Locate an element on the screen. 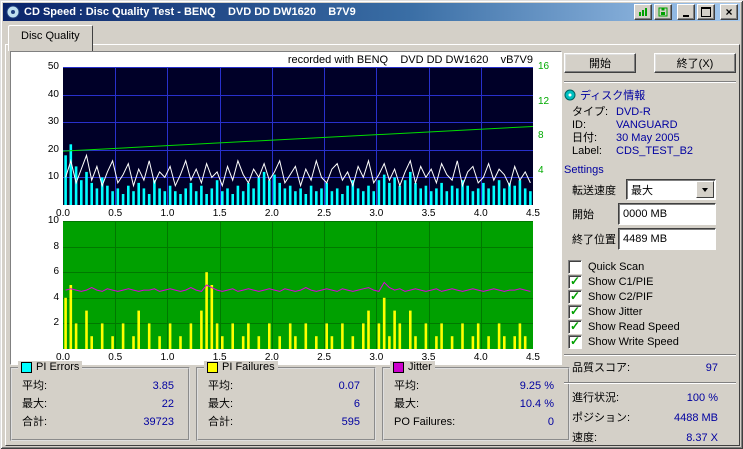  disc-info-title-label: ディスク情報 is located at coordinates (613, 96).